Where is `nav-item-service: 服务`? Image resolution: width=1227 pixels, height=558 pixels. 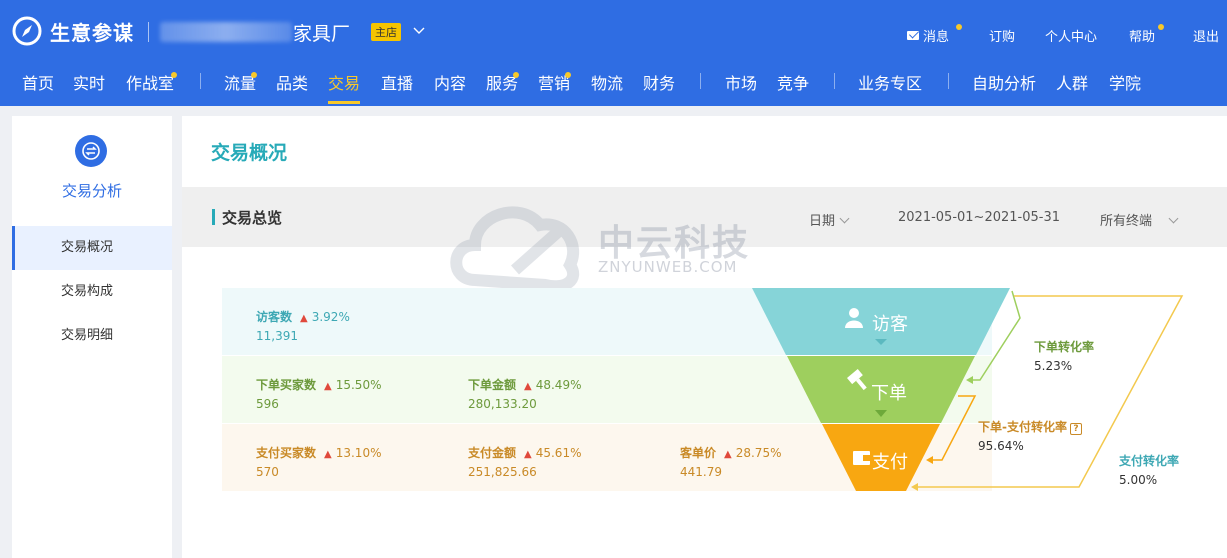 nav-item-service: 服务 is located at coordinates (502, 87).